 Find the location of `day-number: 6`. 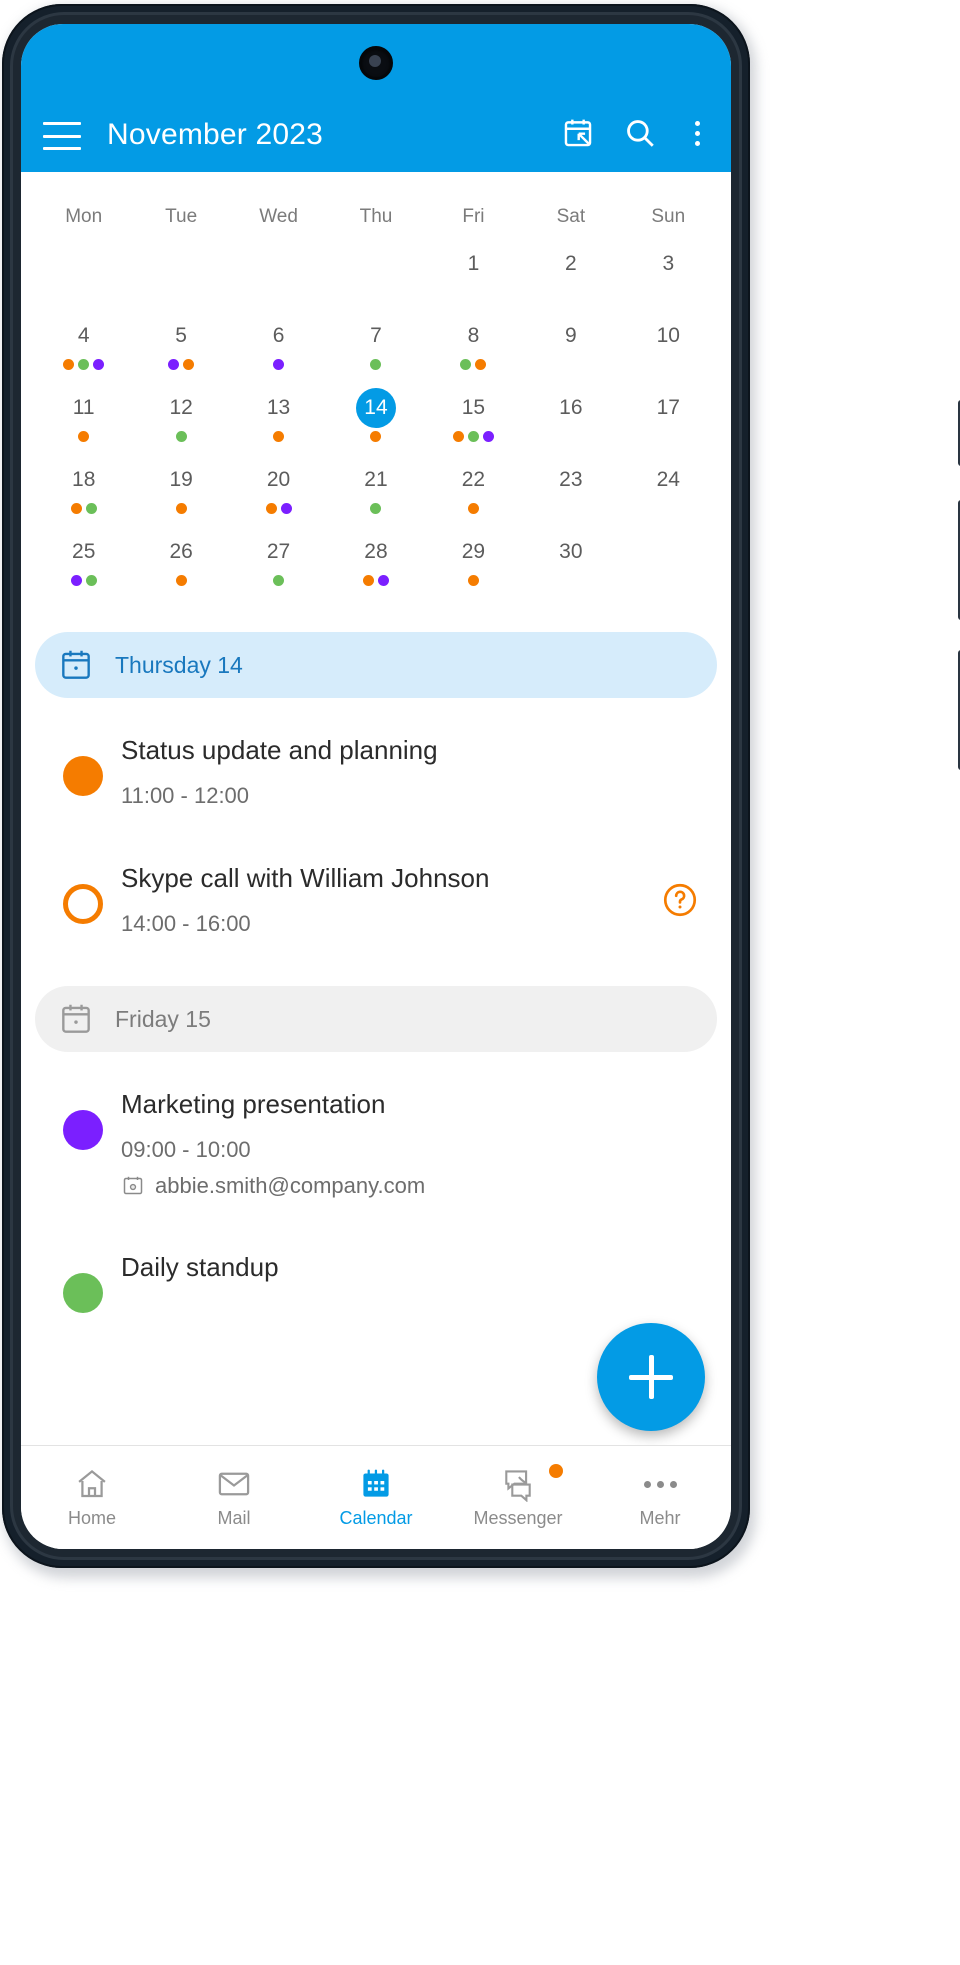

day-number: 6 is located at coordinates (278, 335).